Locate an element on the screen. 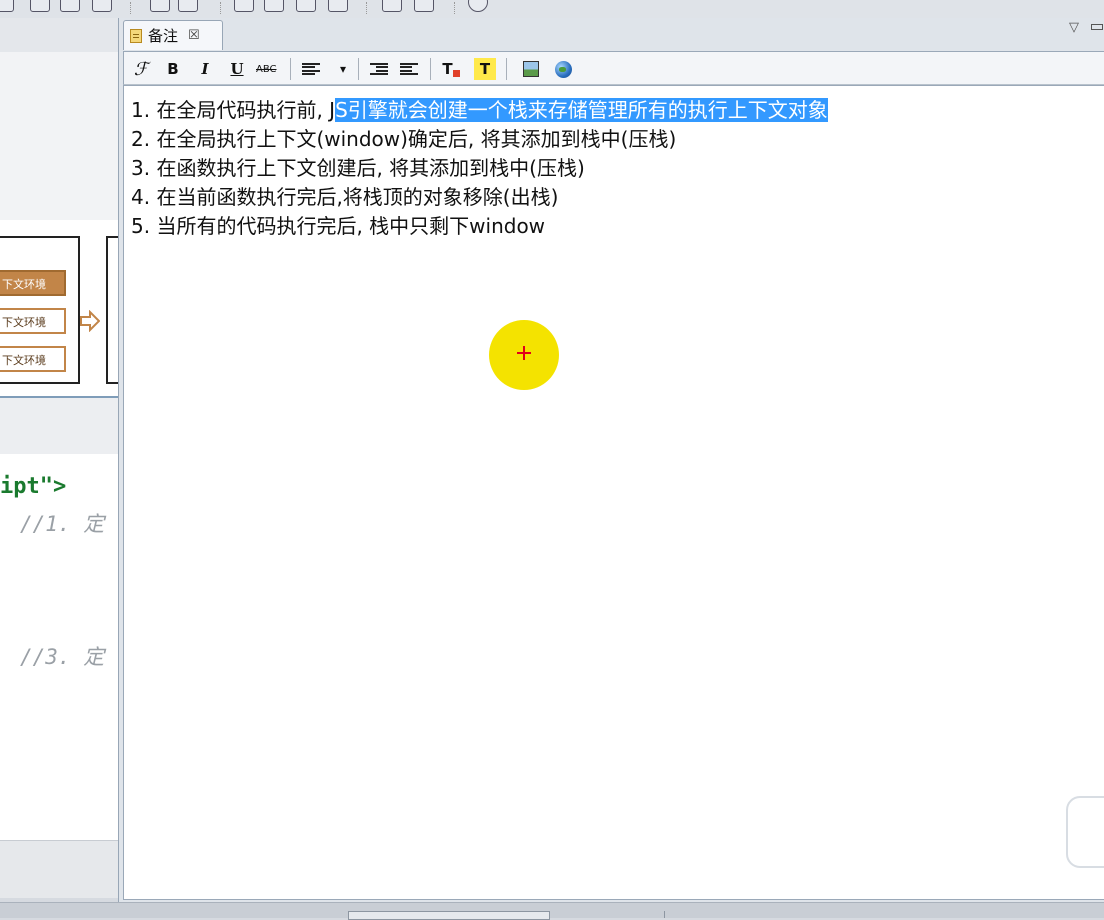  highlight-button: T is located at coordinates (485, 69).